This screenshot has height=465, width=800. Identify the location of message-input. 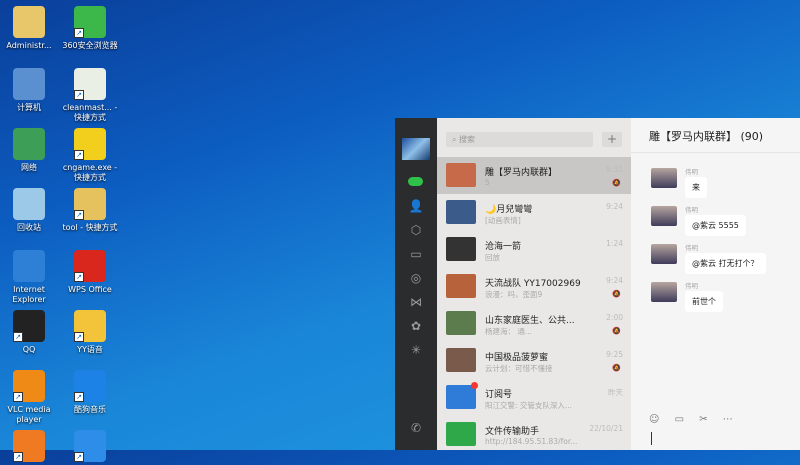
(651, 438).